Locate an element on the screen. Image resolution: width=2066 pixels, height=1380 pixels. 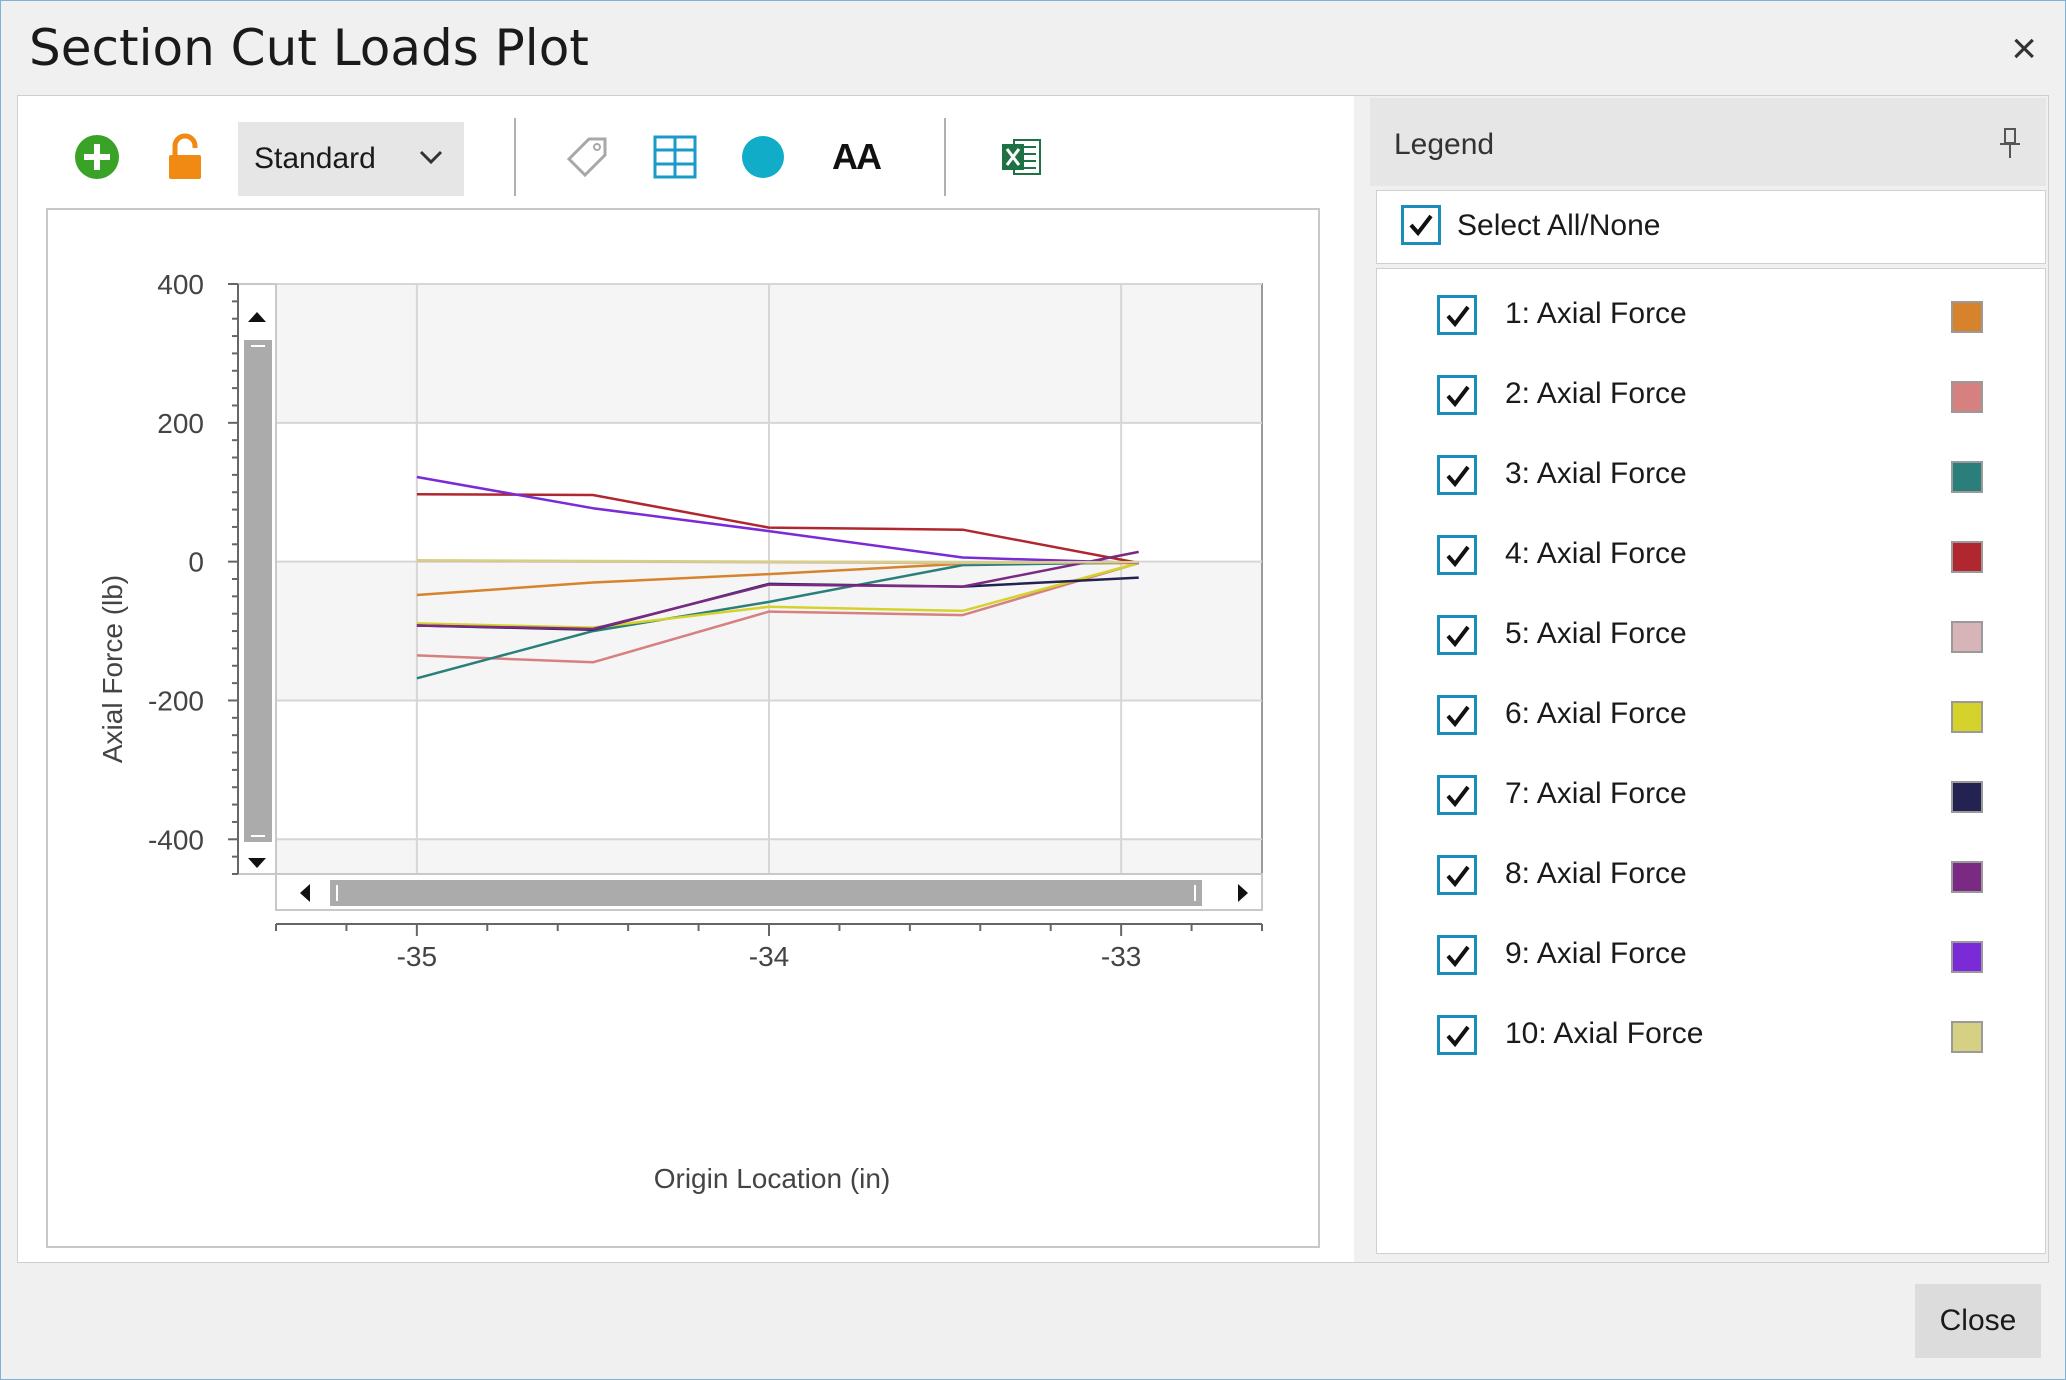
legend-item: 8: Axial Force is located at coordinates (1711, 871).